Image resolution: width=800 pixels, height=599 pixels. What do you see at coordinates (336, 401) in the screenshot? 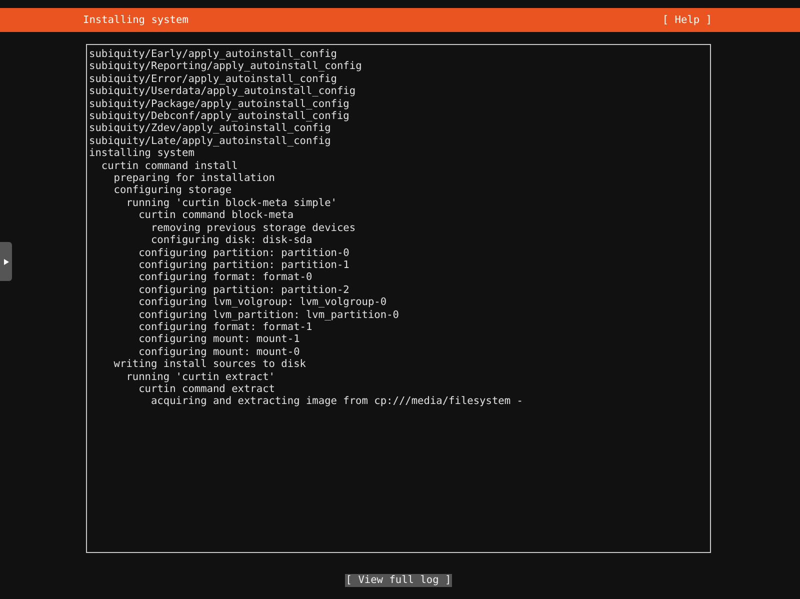
I see `log-line: acquiring and extracting image from cp:///media/filesystem -` at bounding box center [336, 401].